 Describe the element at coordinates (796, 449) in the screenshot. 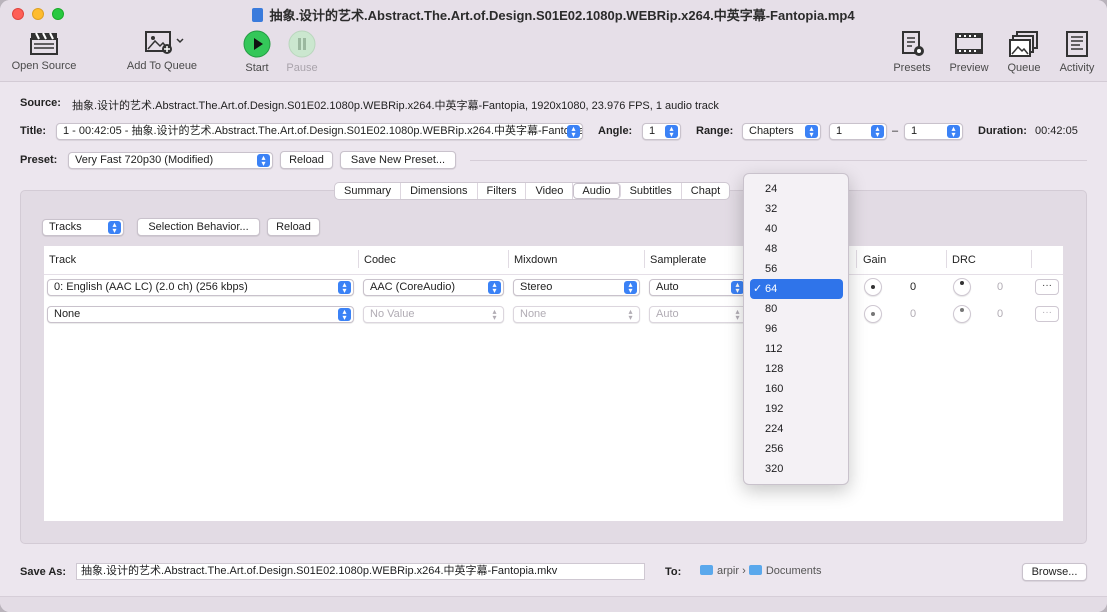

I see `bitrate-option: 256` at that location.